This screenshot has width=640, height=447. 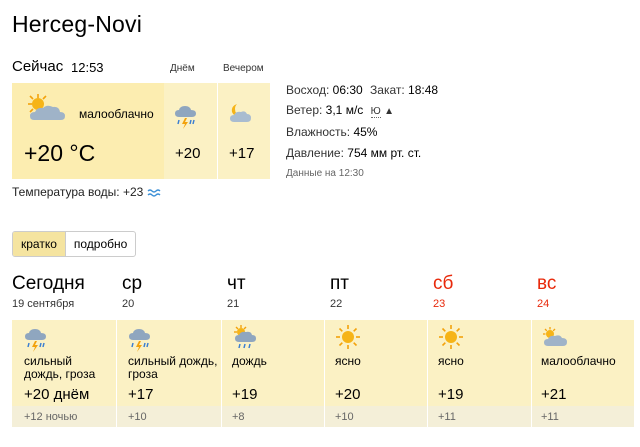 I want to click on wind-arrow-icon: ▲, so click(x=389, y=111).